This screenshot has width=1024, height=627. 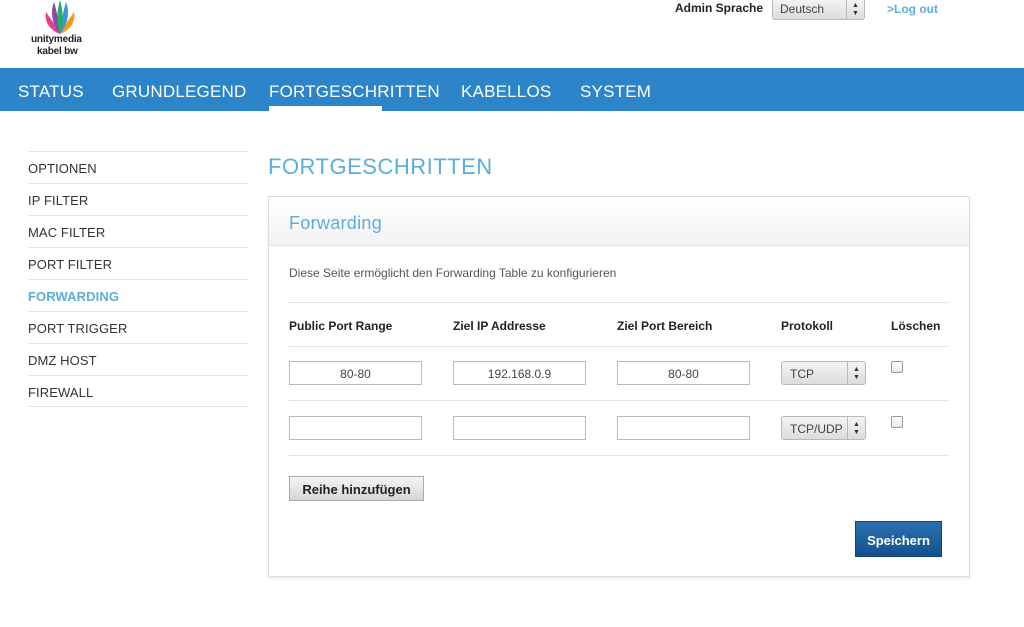 I want to click on logo-flower-icon, so click(x=60, y=17).